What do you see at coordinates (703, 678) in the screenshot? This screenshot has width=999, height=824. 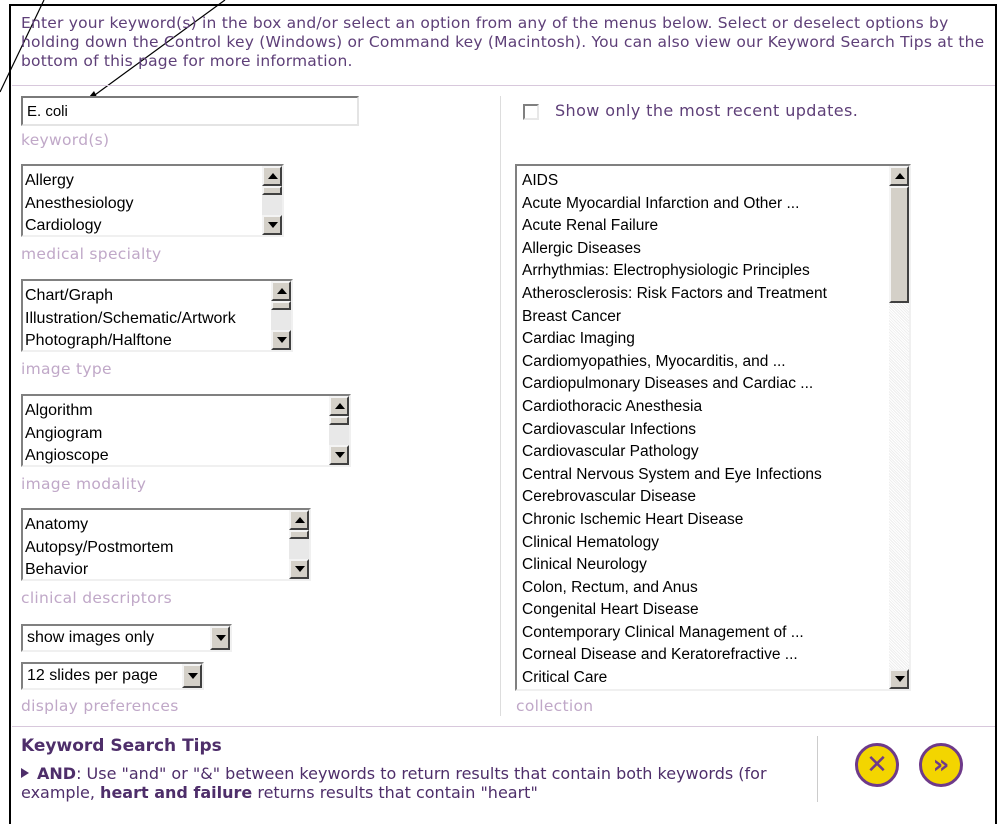 I see `collection-option: Critical Care` at bounding box center [703, 678].